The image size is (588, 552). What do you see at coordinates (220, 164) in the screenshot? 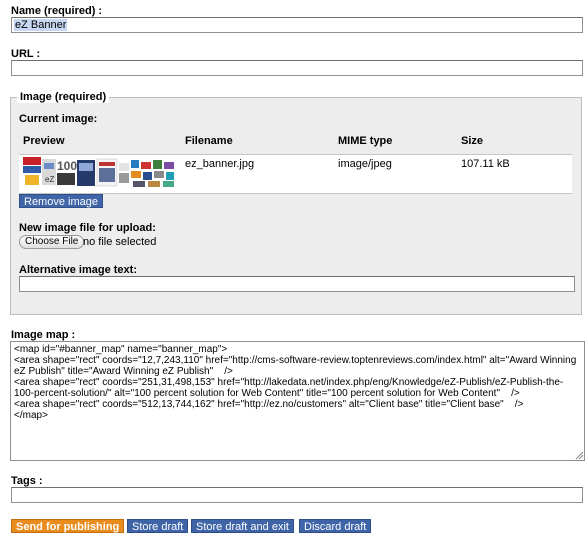
I see `image-filename: ez_banner.jpg` at bounding box center [220, 164].